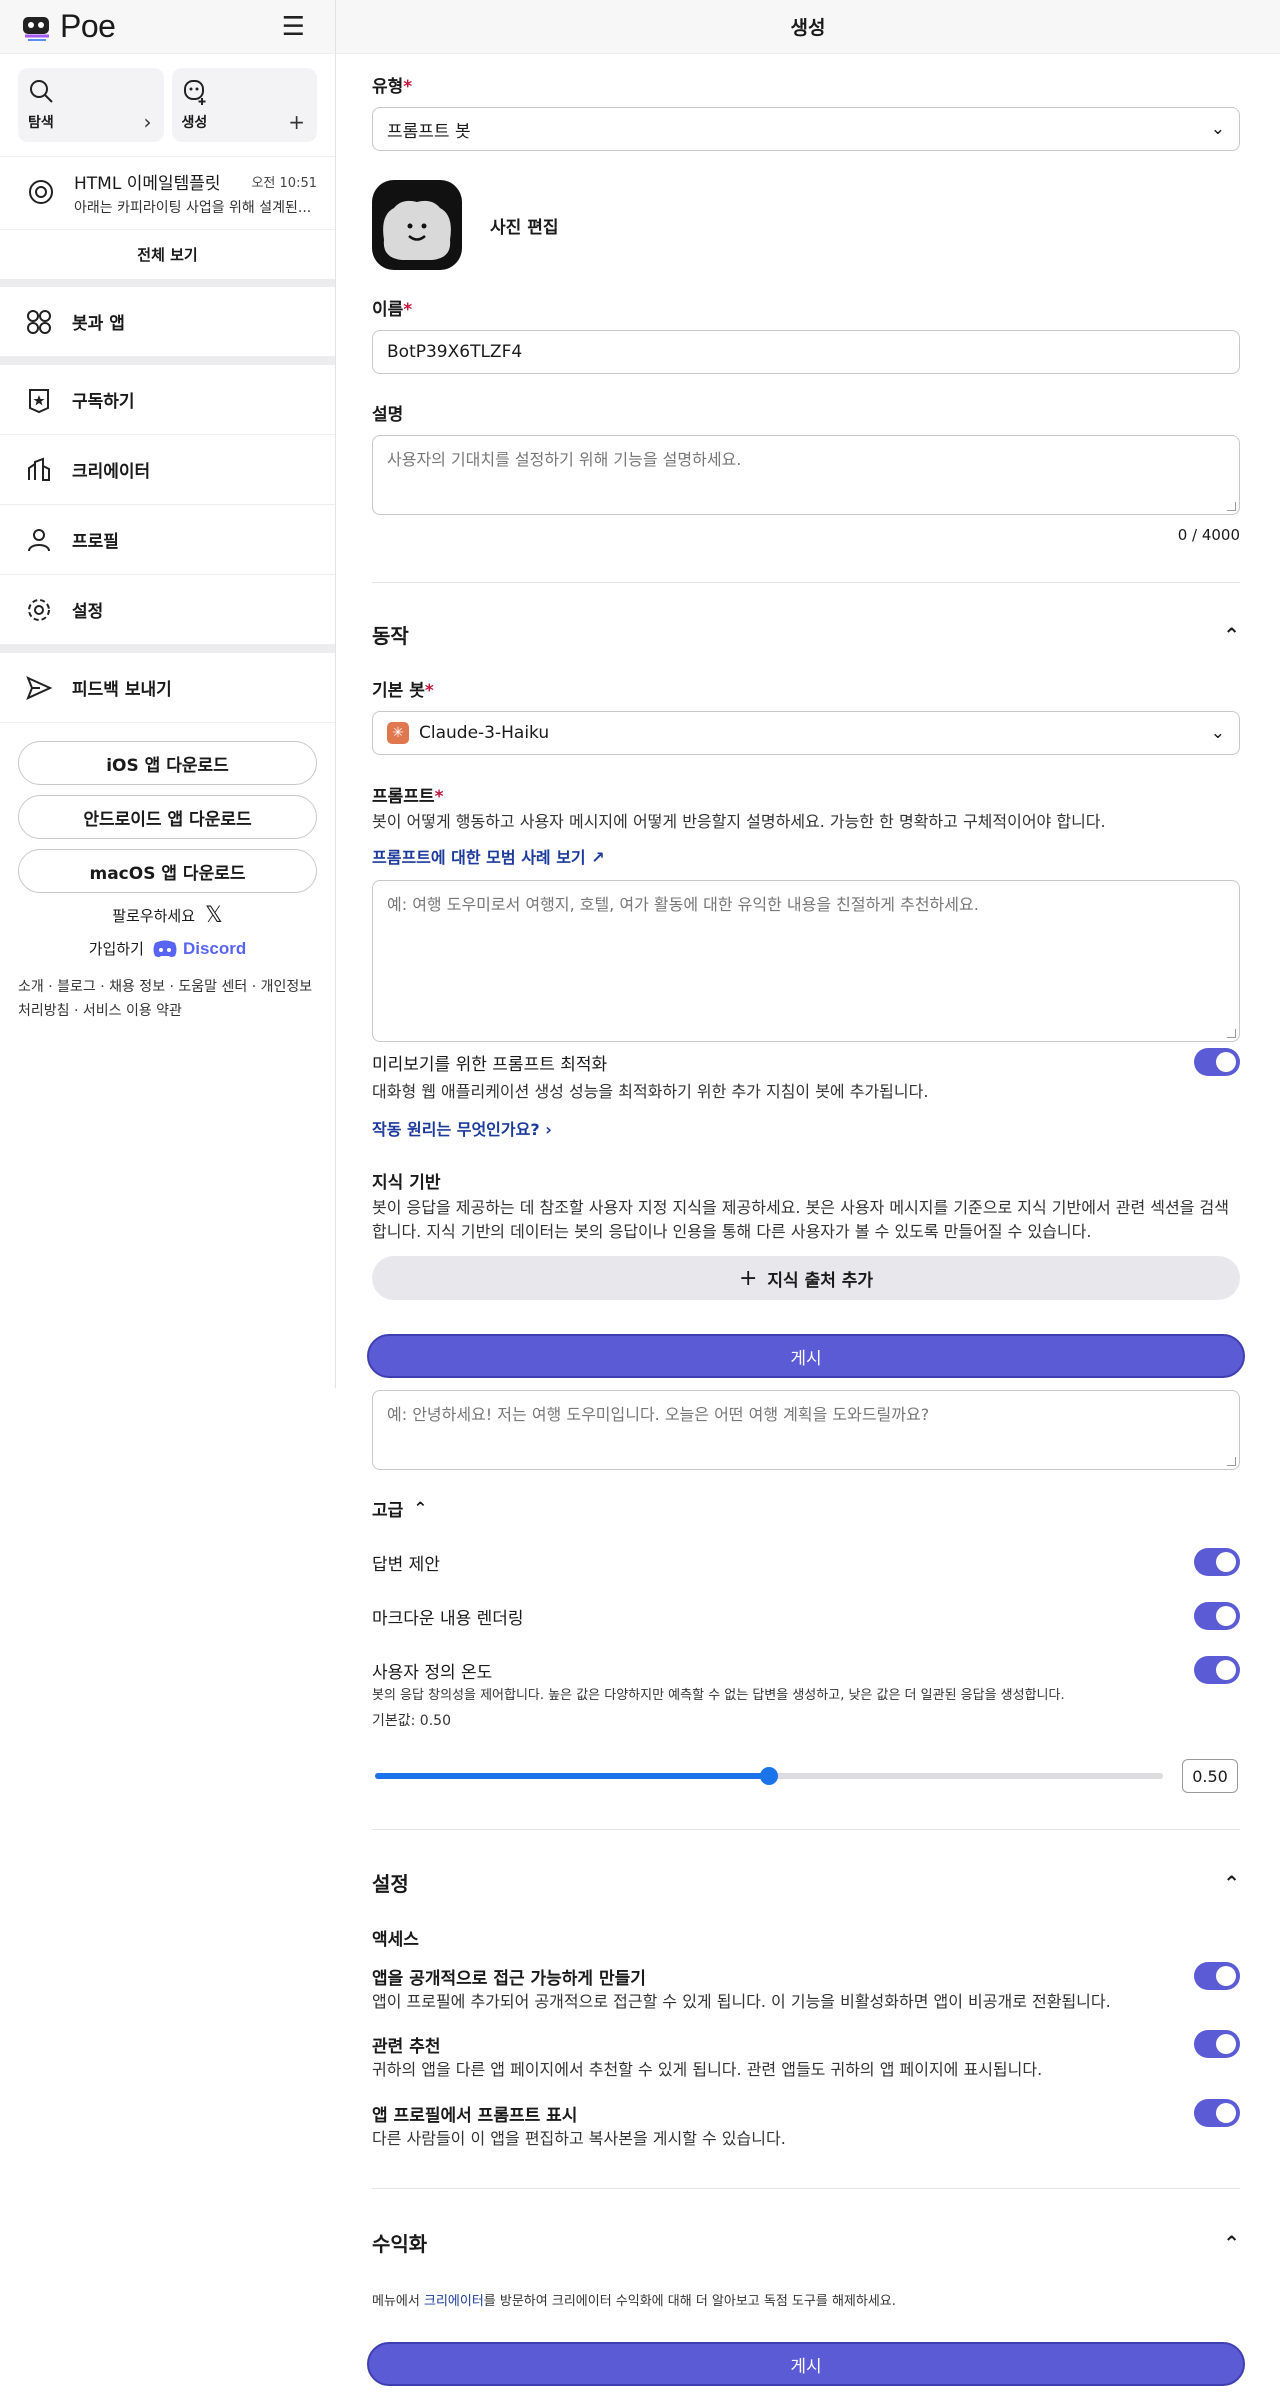 Image resolution: width=1280 pixels, height=2396 pixels. I want to click on base-bot-select: ✳ Claude-3-Haiku ⌄, so click(806, 733).